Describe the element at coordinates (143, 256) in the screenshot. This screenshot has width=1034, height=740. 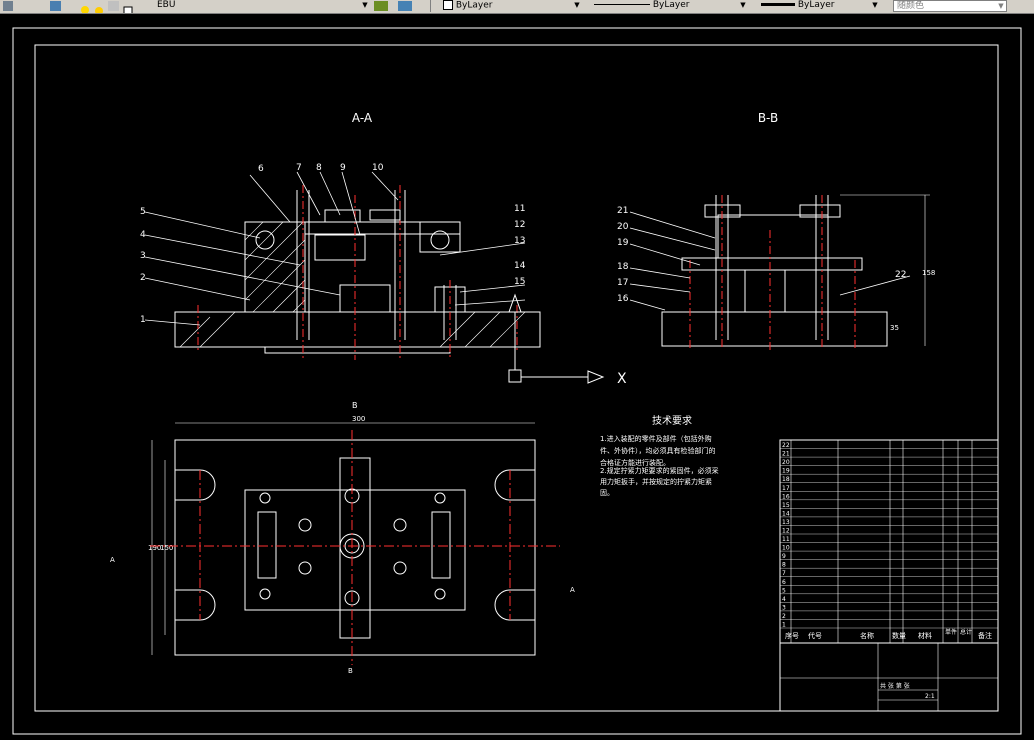
I see `balloon-3: 3` at that location.